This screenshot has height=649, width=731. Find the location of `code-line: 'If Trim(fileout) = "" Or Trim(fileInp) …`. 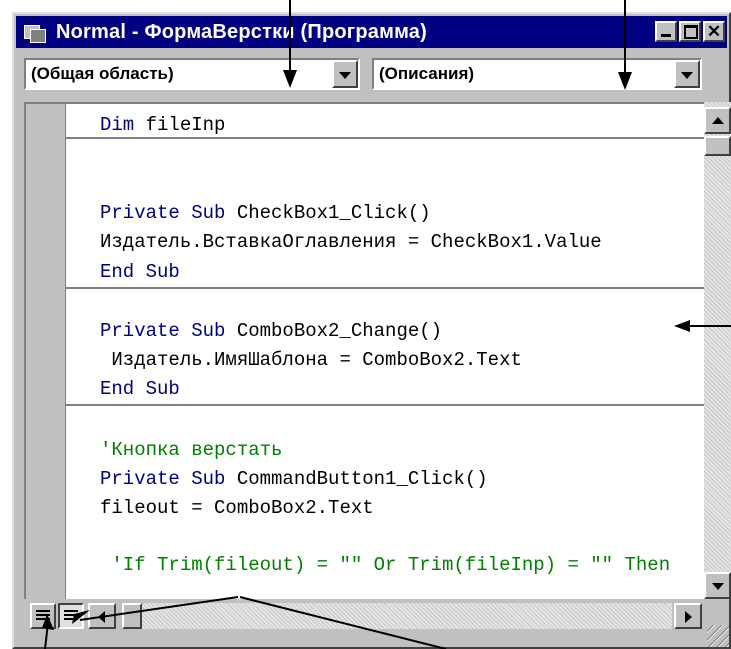

code-line: 'If Trim(fileout) = "" Or Trim(fileInp) … is located at coordinates (385, 565).